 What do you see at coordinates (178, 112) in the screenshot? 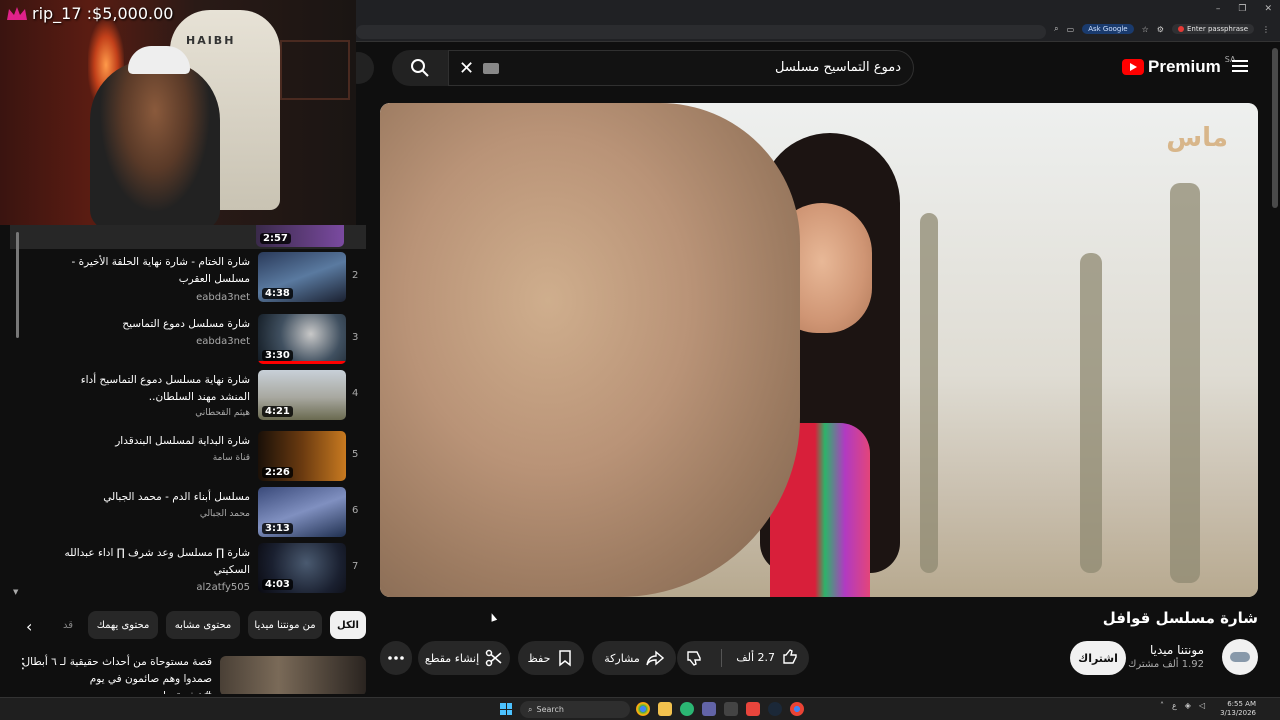
I see `webcam-overlay: HAIBH` at bounding box center [178, 112].